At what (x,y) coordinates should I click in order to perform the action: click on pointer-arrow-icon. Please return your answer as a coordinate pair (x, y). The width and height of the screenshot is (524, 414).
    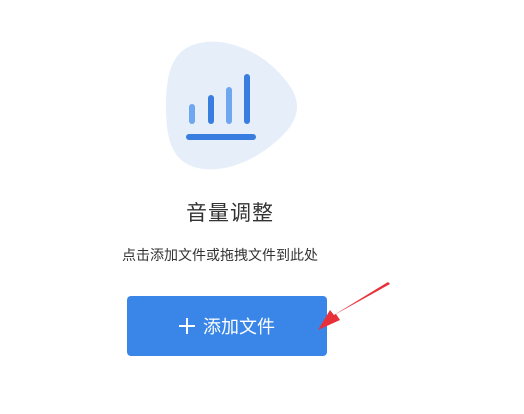
    Looking at the image, I should click on (354, 306).